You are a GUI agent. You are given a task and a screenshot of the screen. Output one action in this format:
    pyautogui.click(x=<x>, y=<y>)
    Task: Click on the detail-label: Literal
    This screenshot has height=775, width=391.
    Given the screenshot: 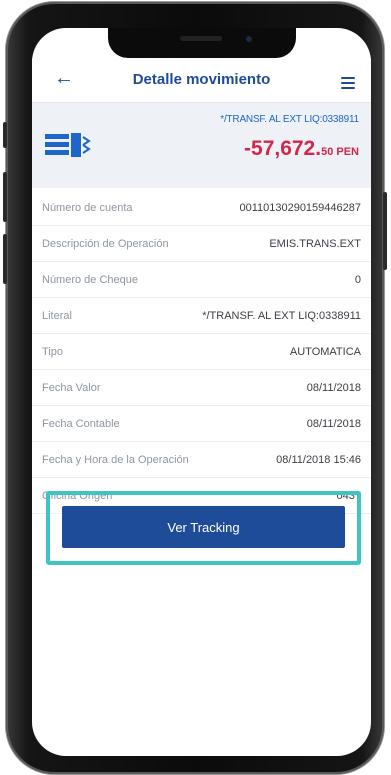 What is the action you would take?
    pyautogui.click(x=57, y=316)
    